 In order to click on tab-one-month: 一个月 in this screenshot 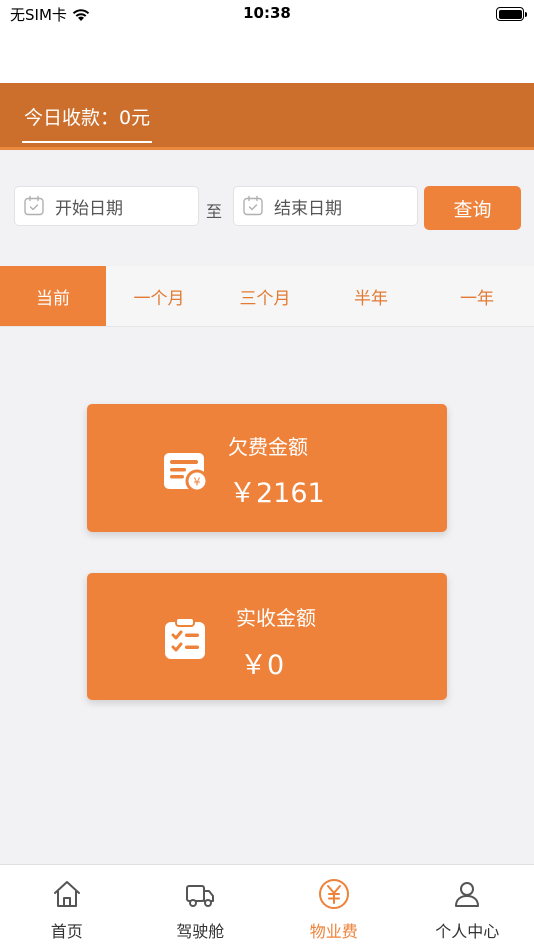, I will do `click(159, 296)`.